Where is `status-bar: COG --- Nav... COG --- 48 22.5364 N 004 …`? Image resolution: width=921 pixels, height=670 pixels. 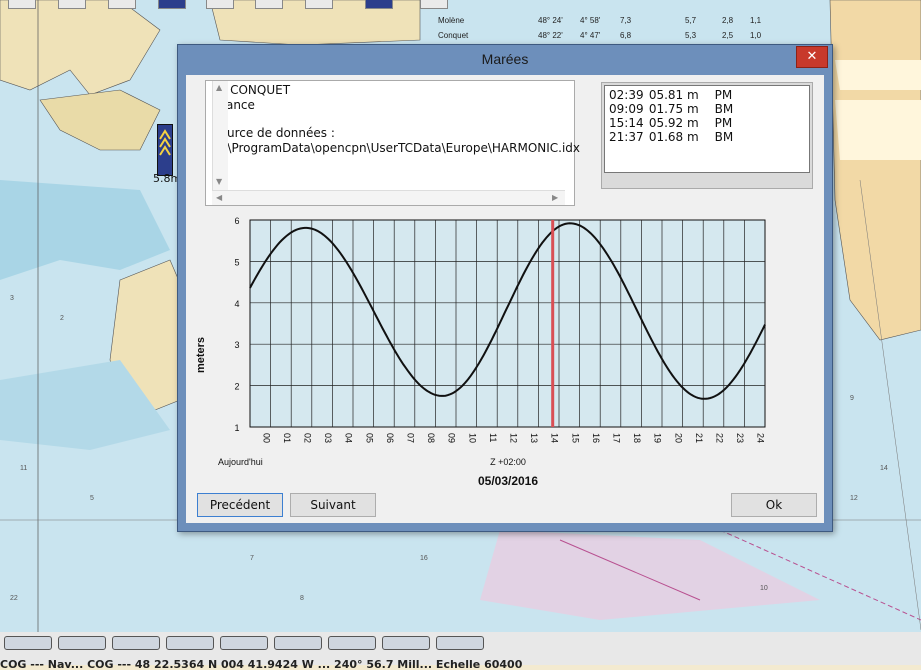
status-bar: COG --- Nav... COG --- 48 22.5364 N 004 … is located at coordinates (460, 651).